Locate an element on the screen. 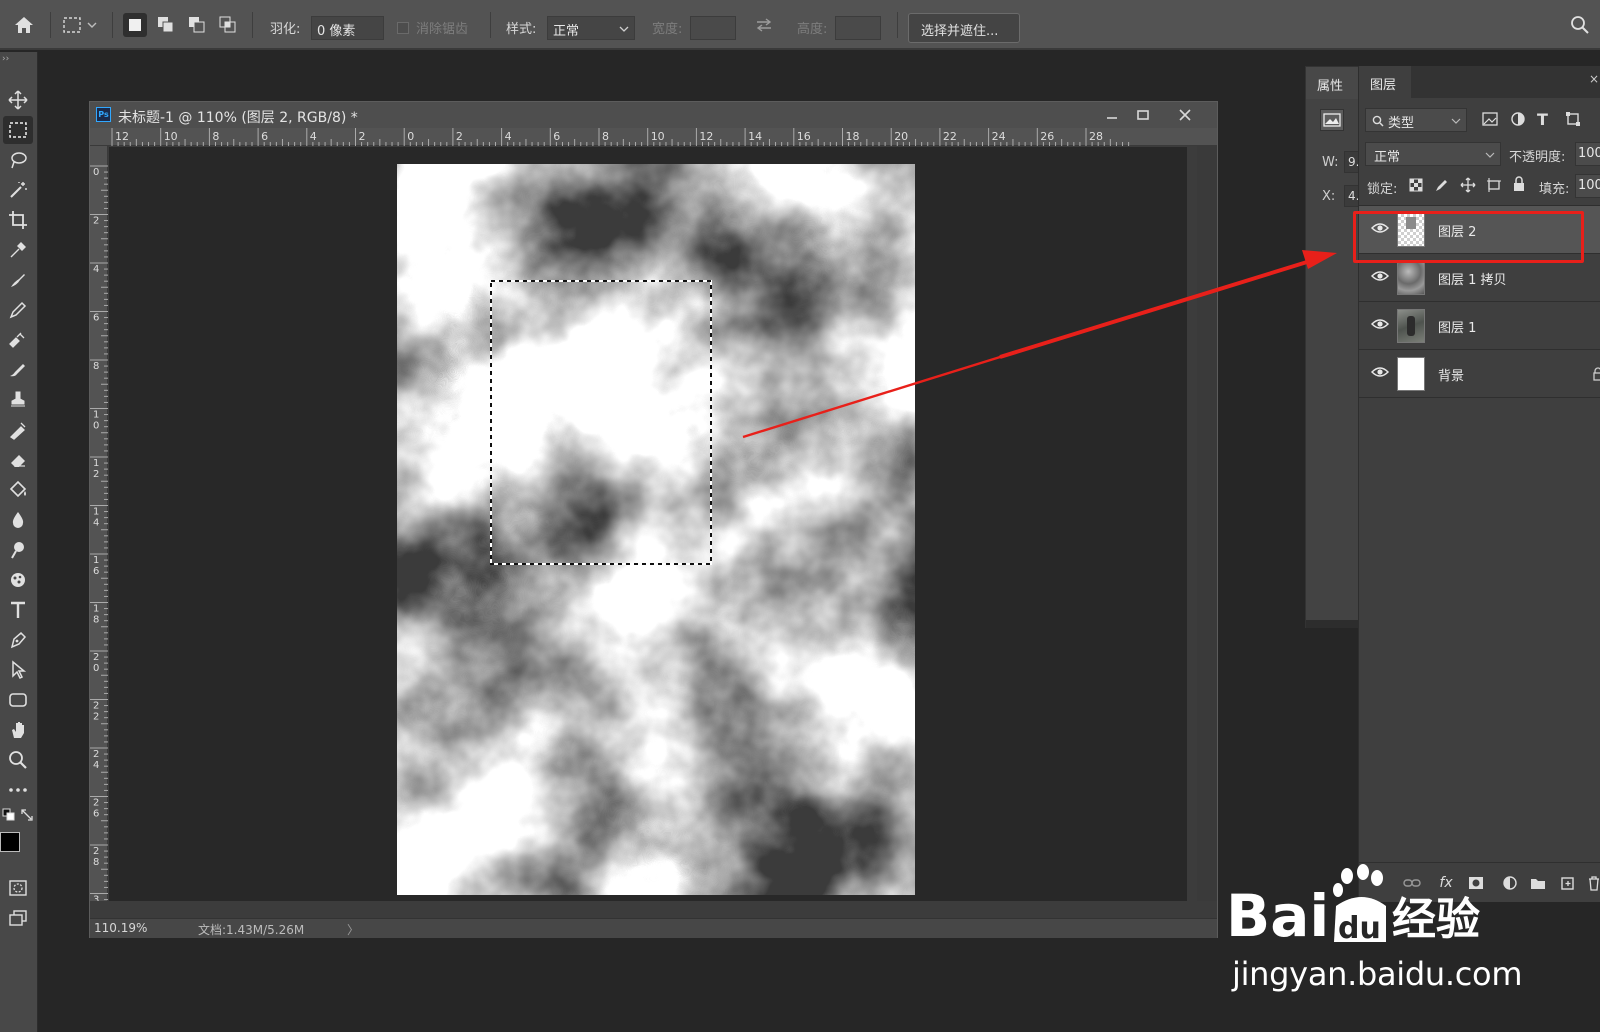 The width and height of the screenshot is (1600, 1032). vertical-scrollbar is located at coordinates (1207, 523).